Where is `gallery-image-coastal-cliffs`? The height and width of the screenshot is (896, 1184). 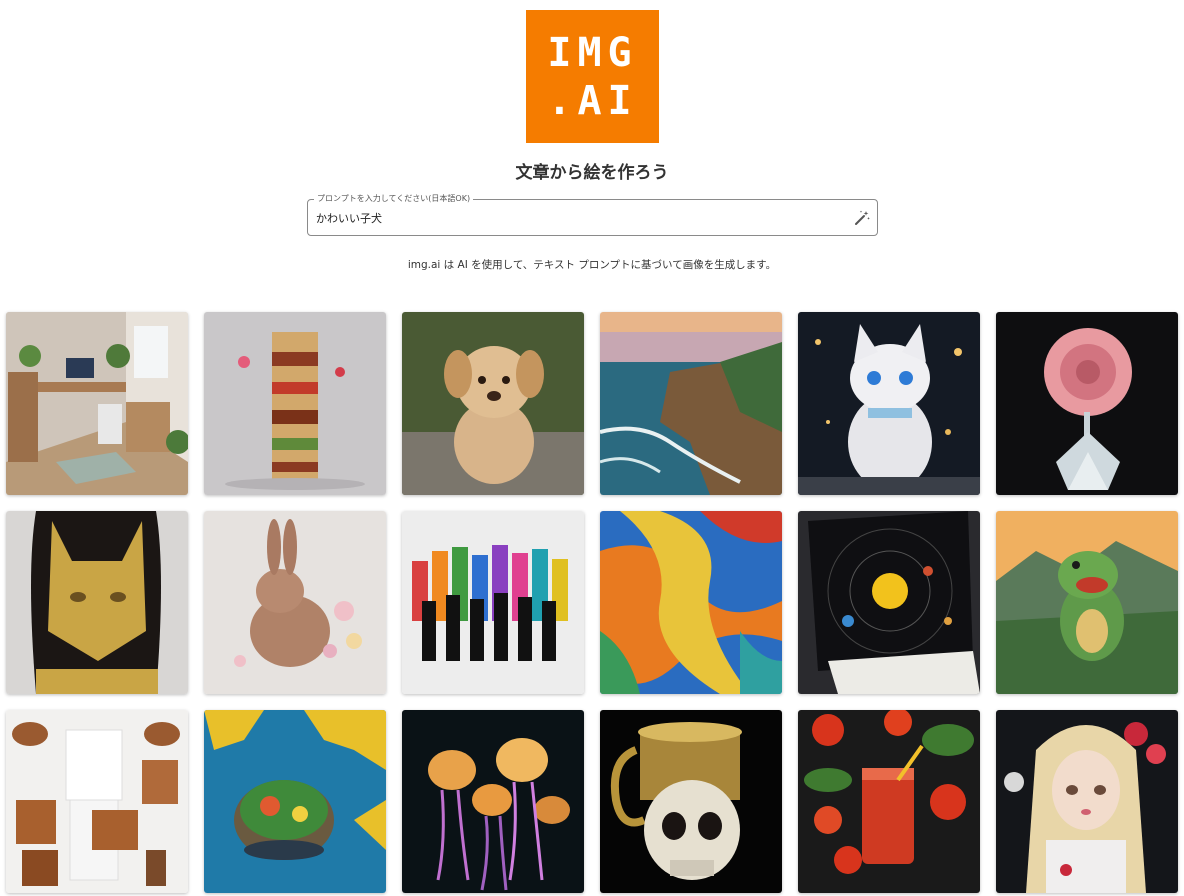
gallery-image-coastal-cliffs is located at coordinates (691, 403).